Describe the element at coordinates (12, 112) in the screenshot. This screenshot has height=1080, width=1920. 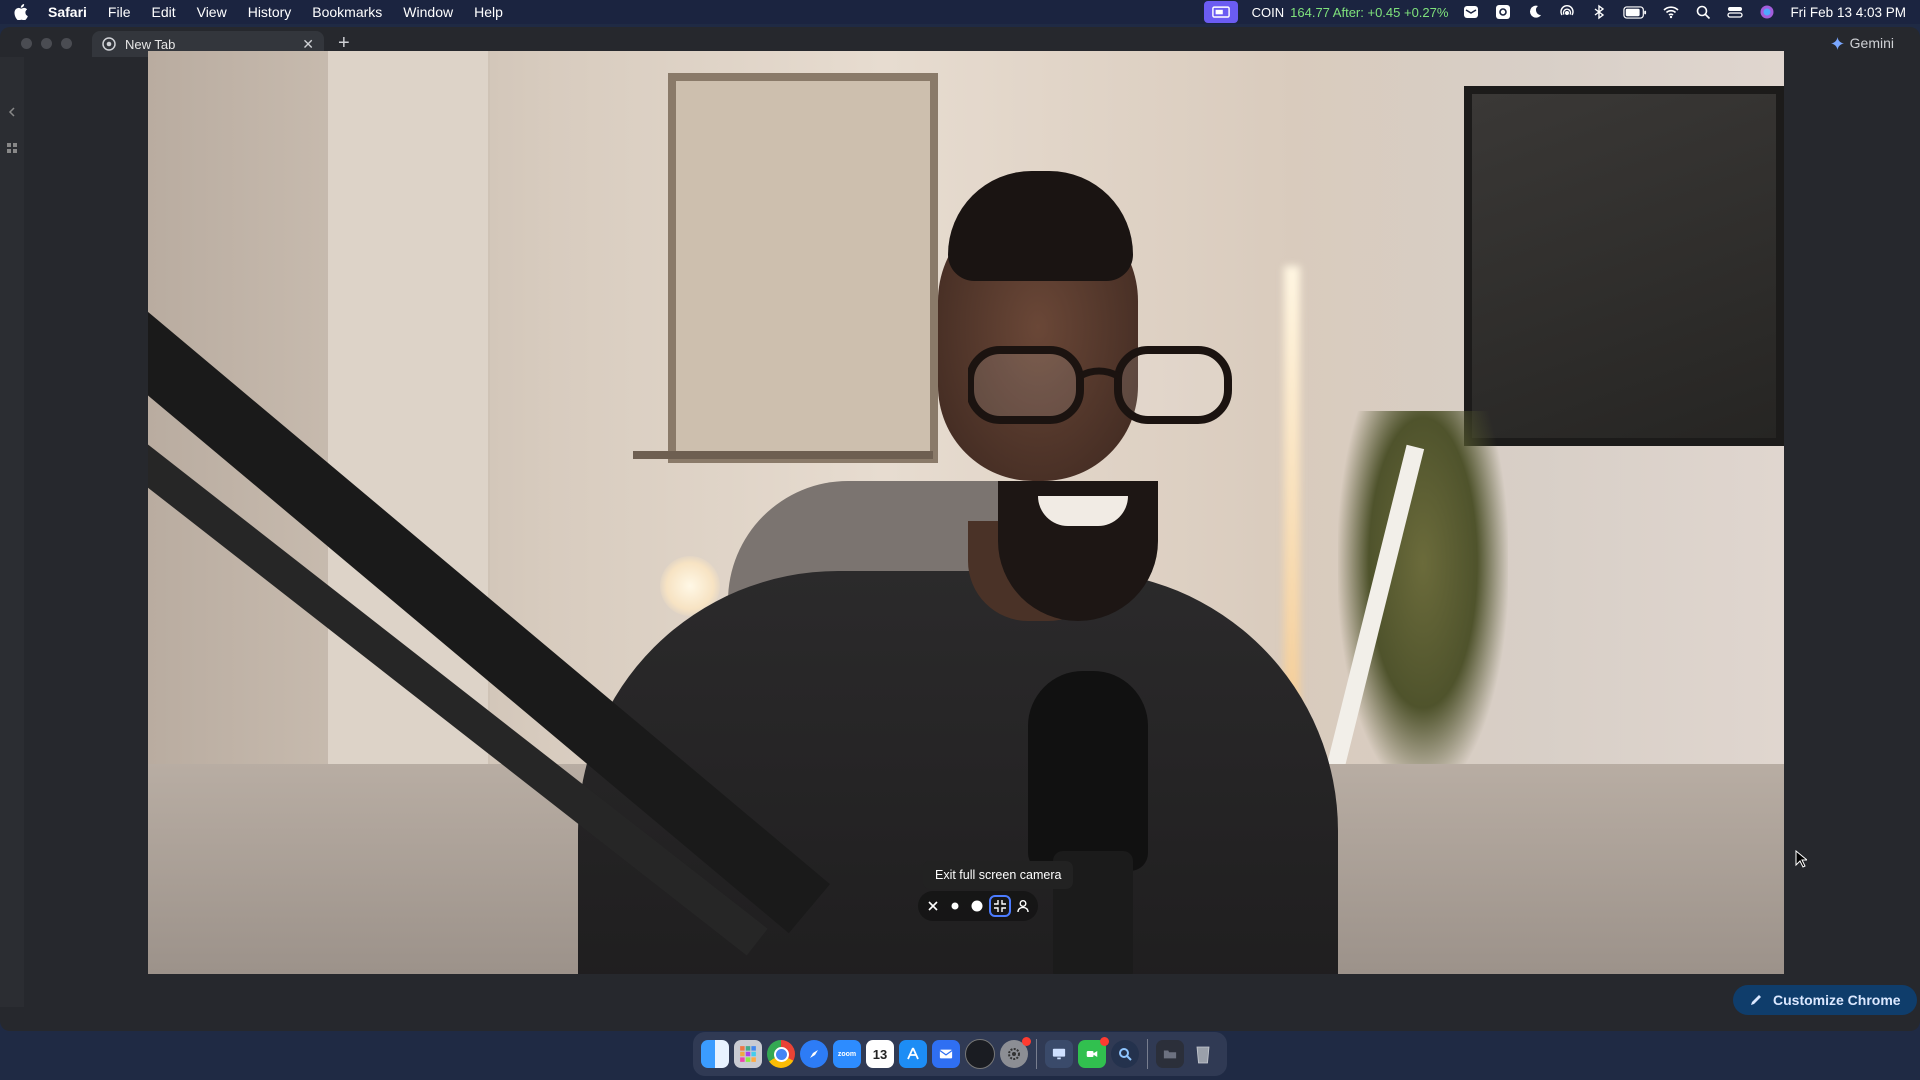
I see `back-arrow-icon` at that location.